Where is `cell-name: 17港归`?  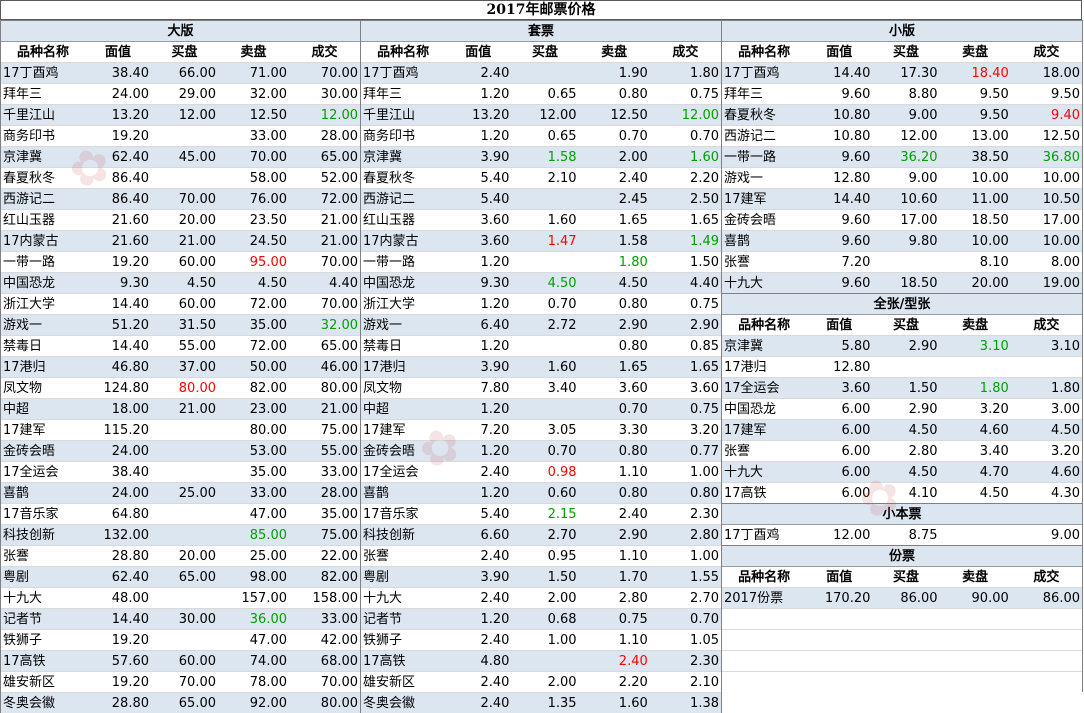 cell-name: 17港归 is located at coordinates (403, 367).